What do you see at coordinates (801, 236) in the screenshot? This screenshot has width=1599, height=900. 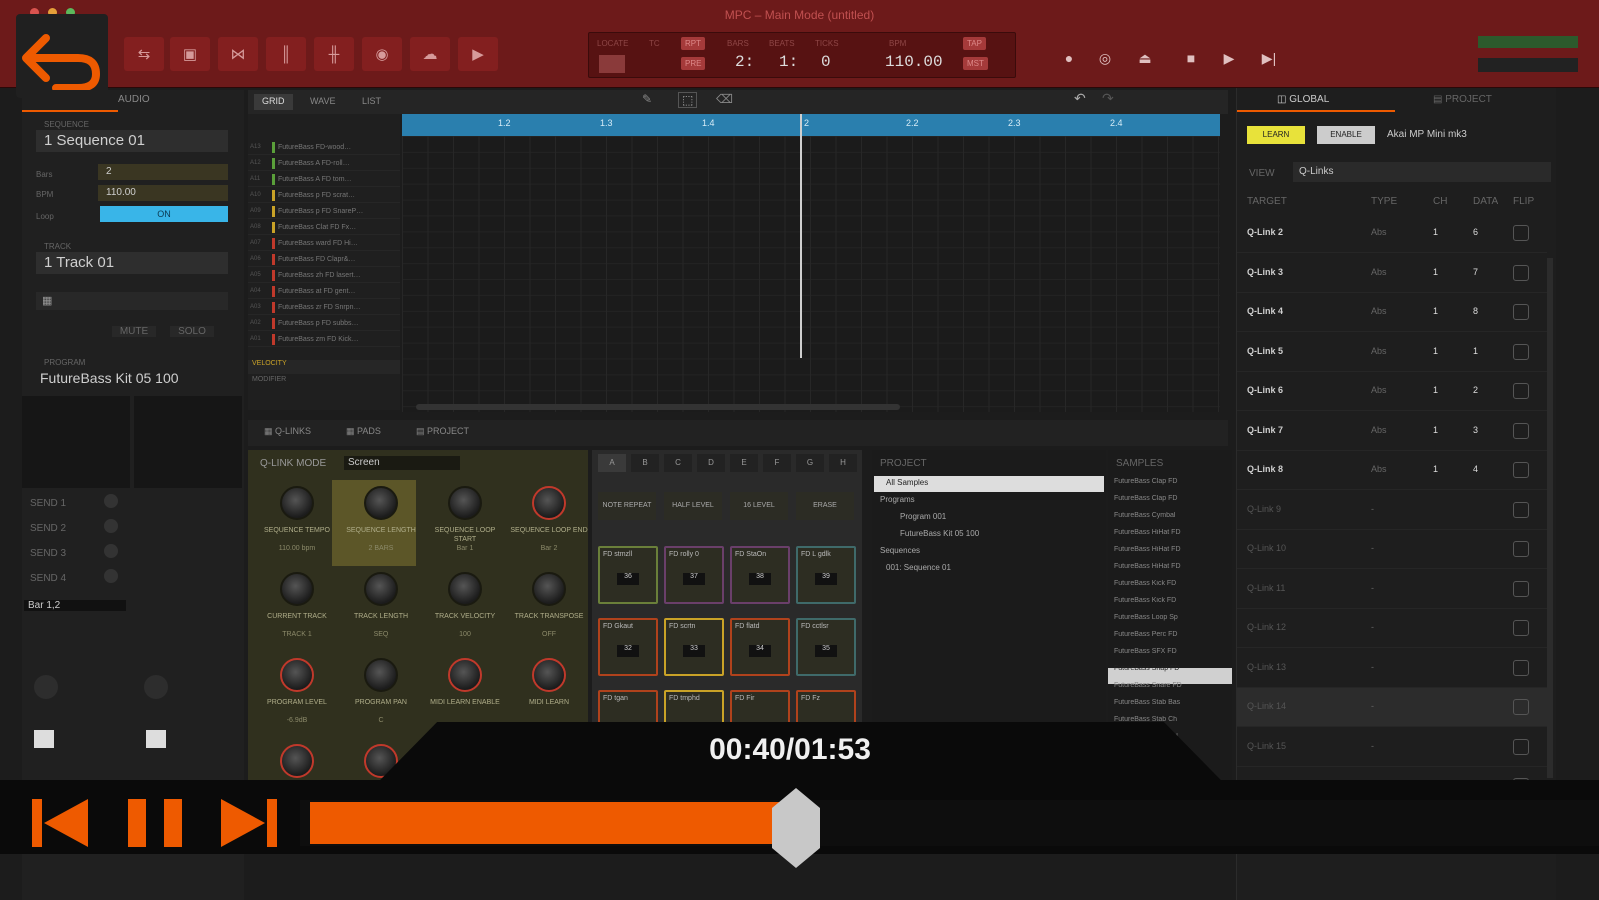 I see `playhead` at bounding box center [801, 236].